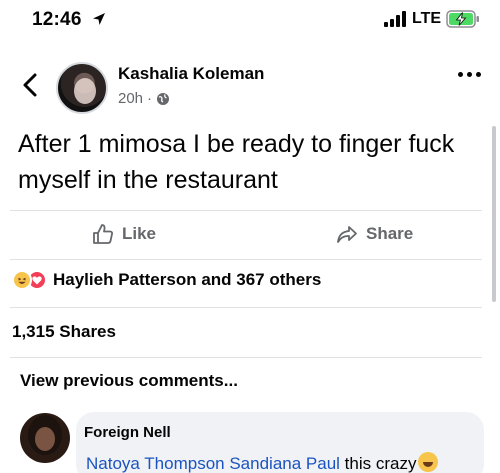 Image resolution: width=500 pixels, height=473 pixels. I want to click on like-button: Like, so click(124, 234).